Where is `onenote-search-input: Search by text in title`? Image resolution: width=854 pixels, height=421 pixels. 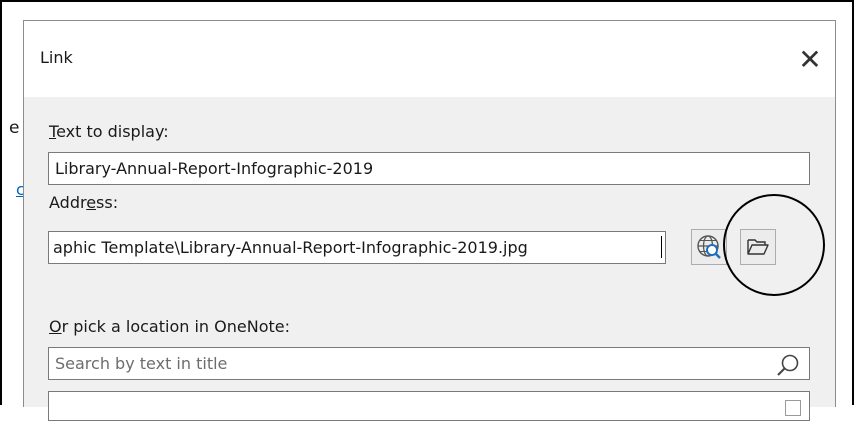
onenote-search-input: Search by text in title is located at coordinates (429, 363).